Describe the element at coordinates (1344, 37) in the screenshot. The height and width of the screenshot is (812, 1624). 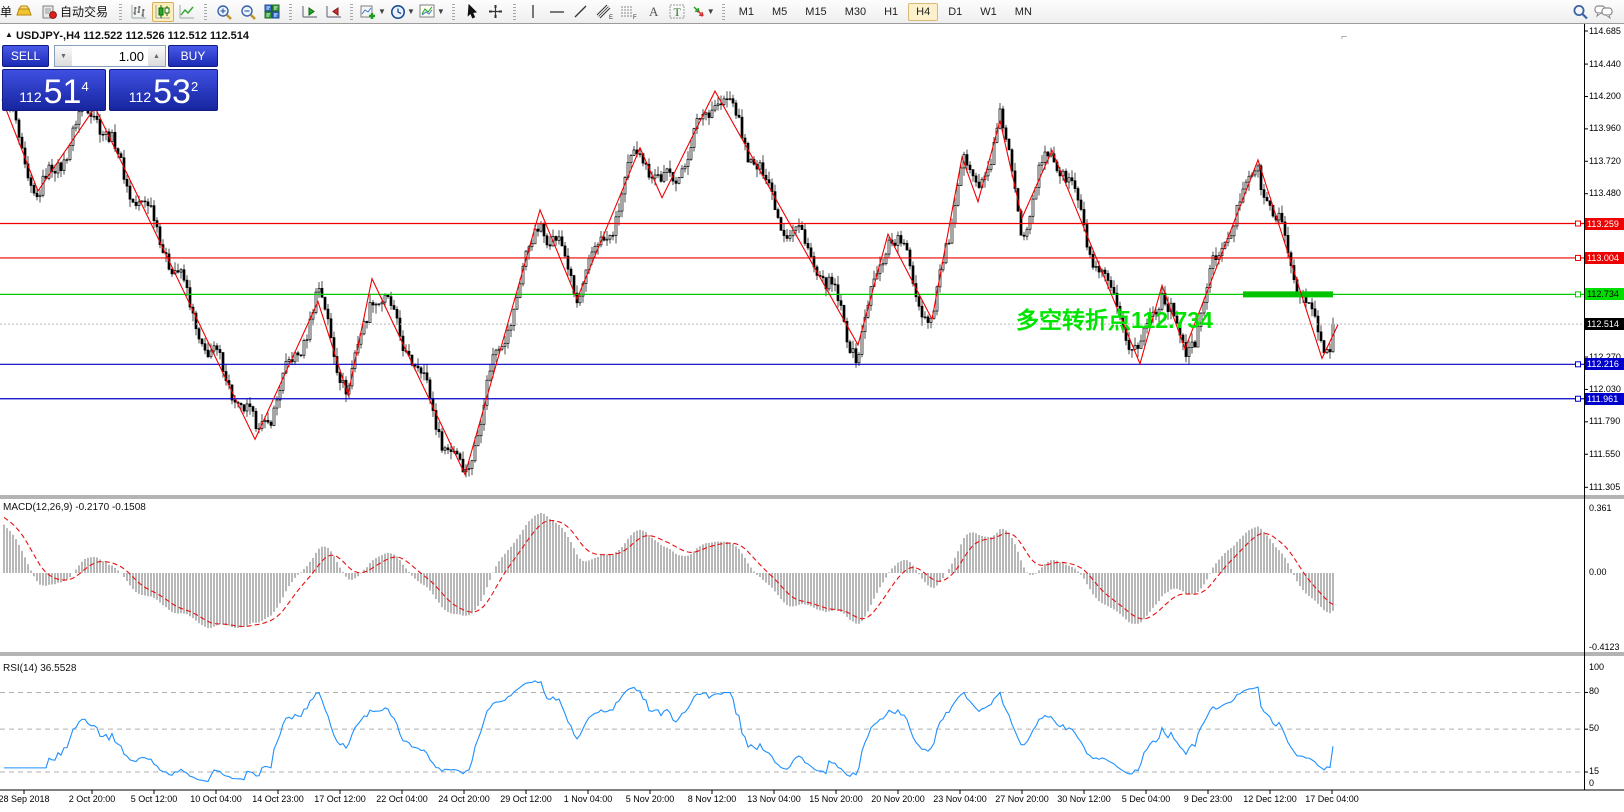
I see `chart-shift-marker: ⌐` at that location.